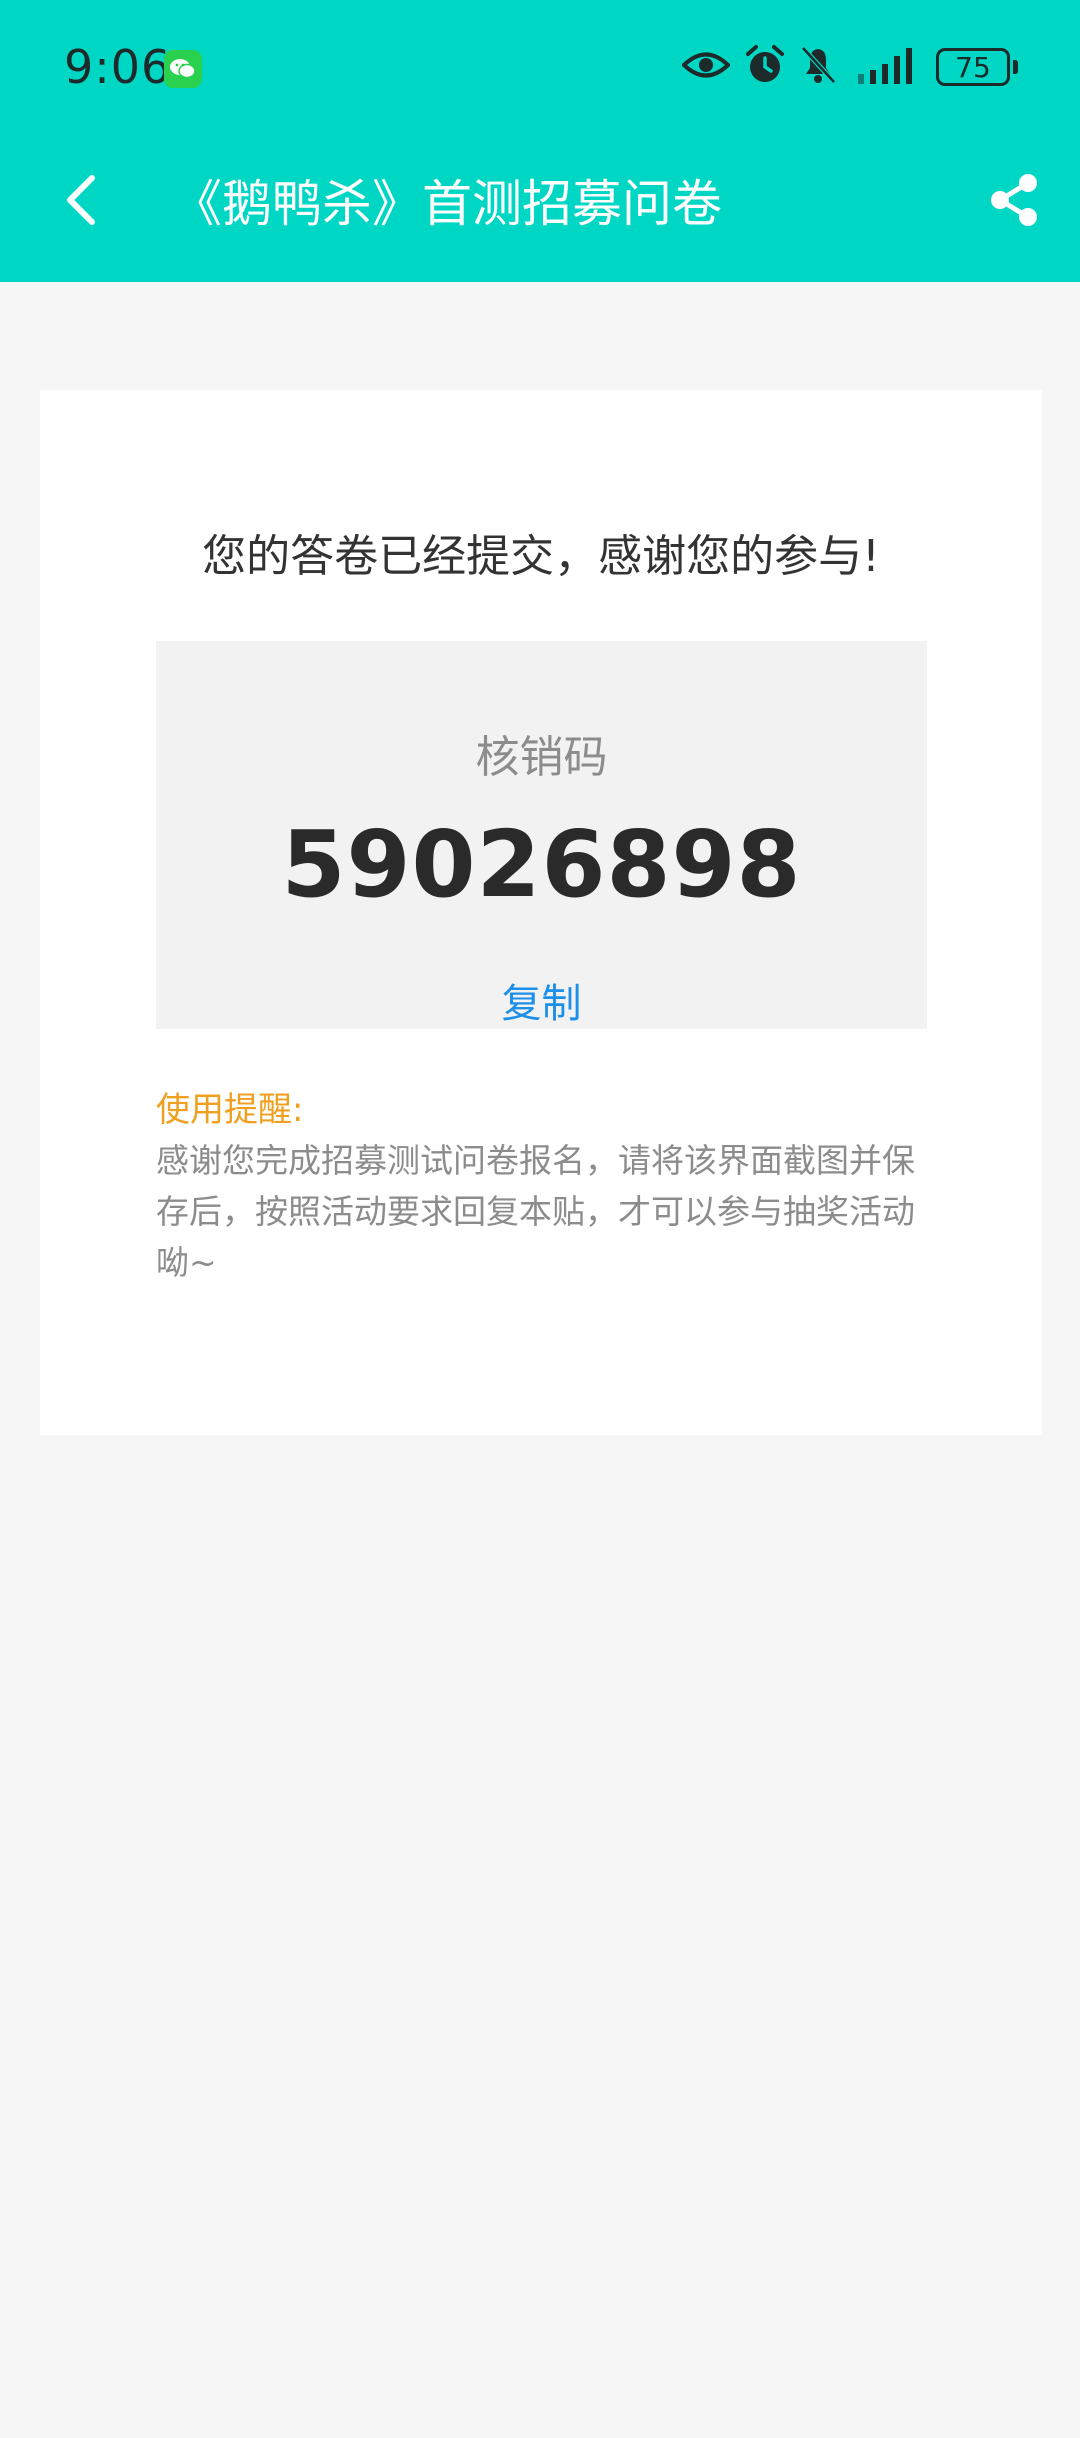  What do you see at coordinates (118, 67) in the screenshot?
I see `status-time: 9:06` at bounding box center [118, 67].